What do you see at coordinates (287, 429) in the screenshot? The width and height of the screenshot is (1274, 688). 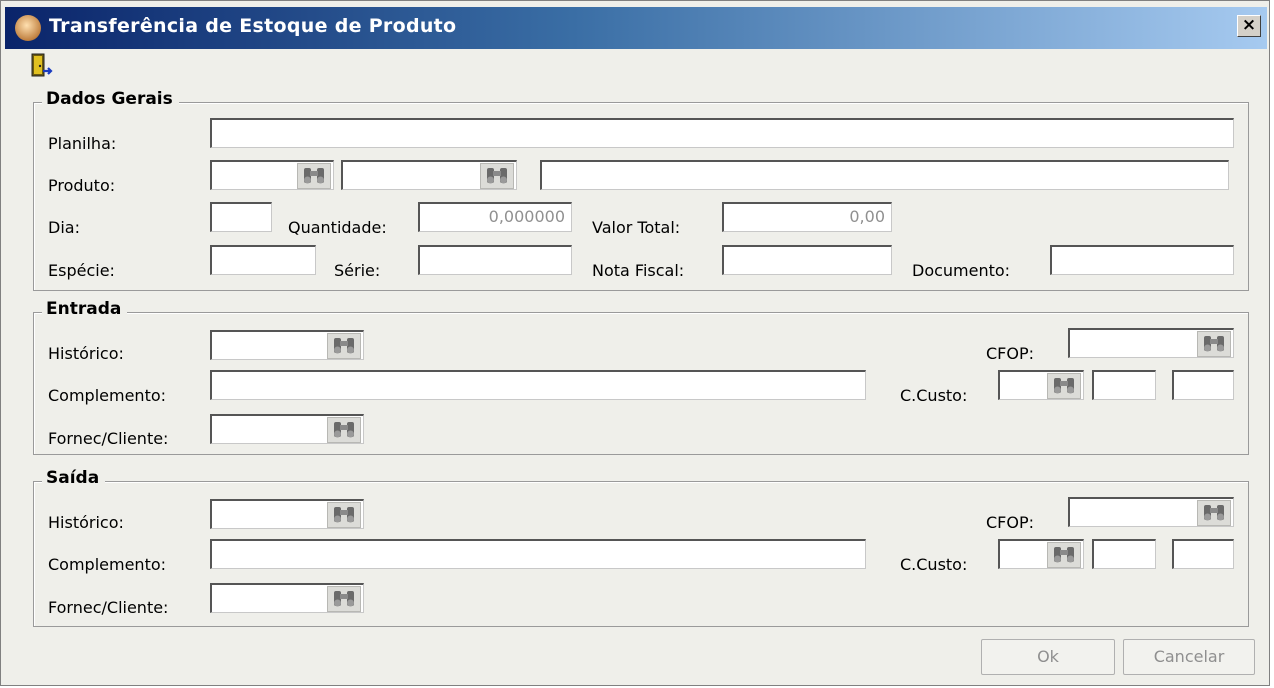 I see `entrada-fornec-cliente-field` at bounding box center [287, 429].